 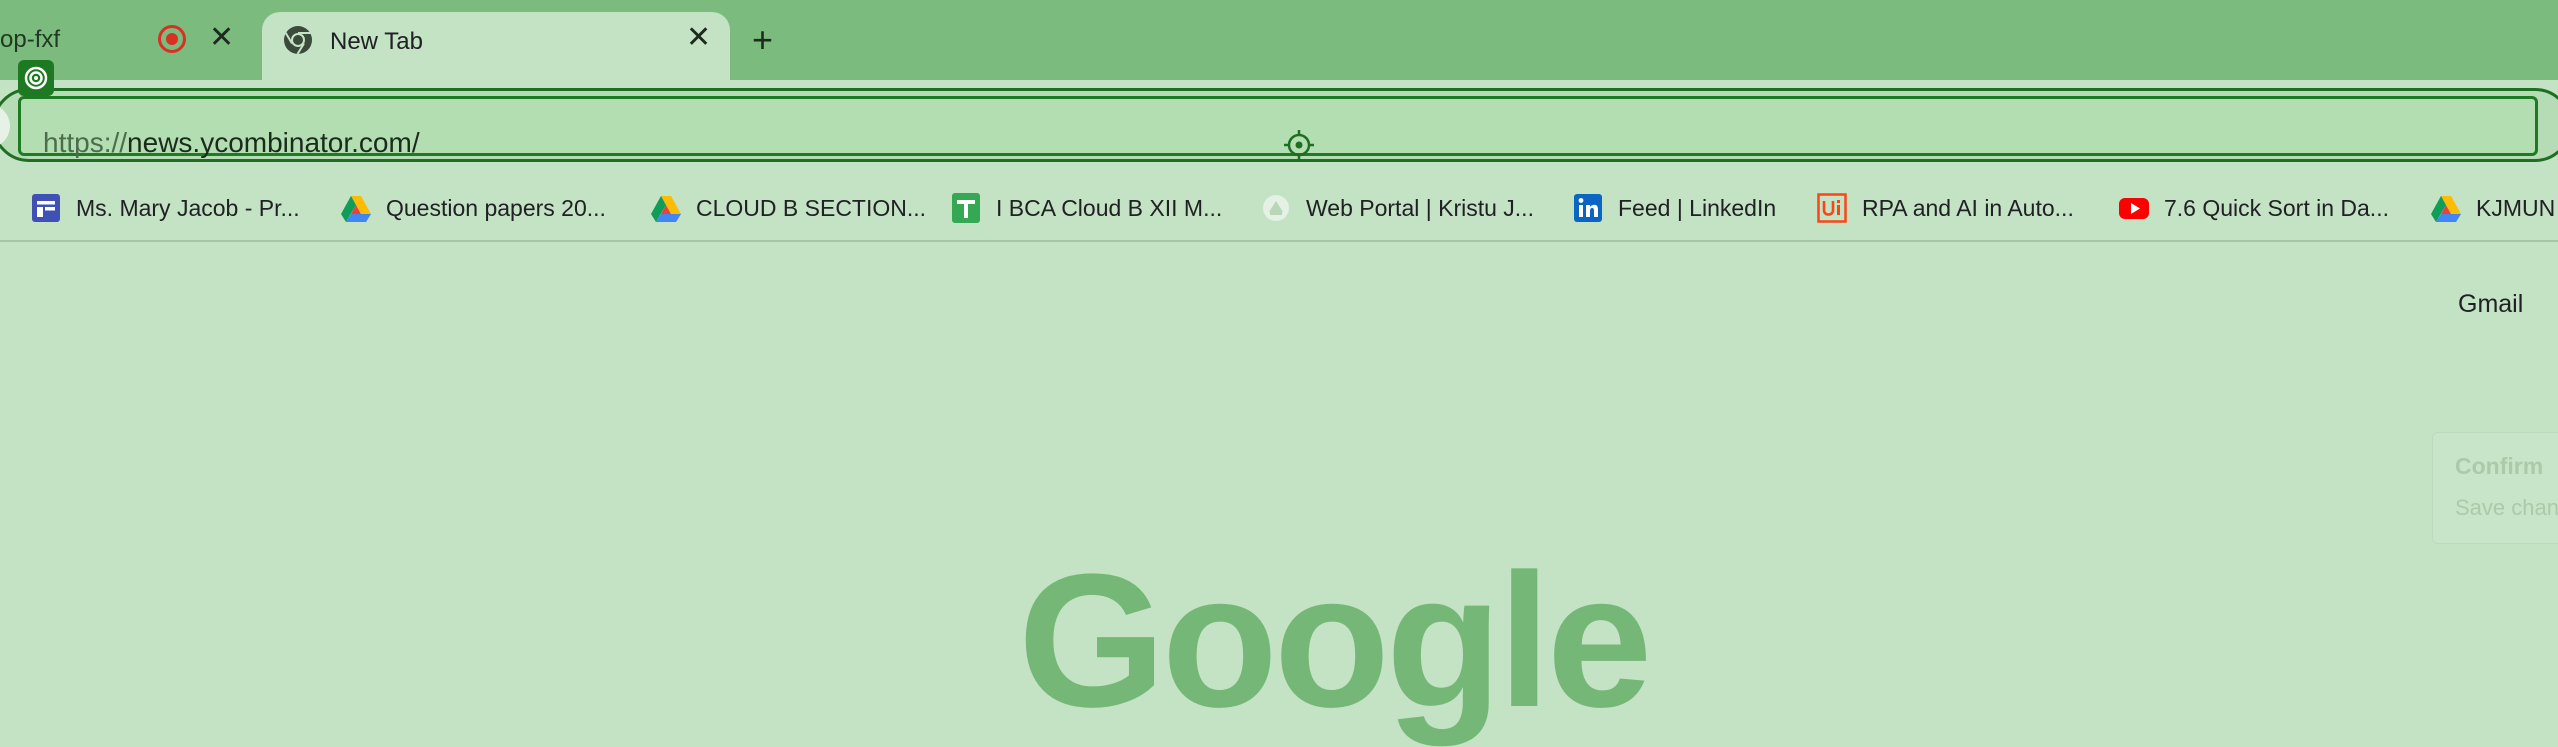 I want to click on url-text: https://news.ycombinator.com/, so click(x=231, y=143).